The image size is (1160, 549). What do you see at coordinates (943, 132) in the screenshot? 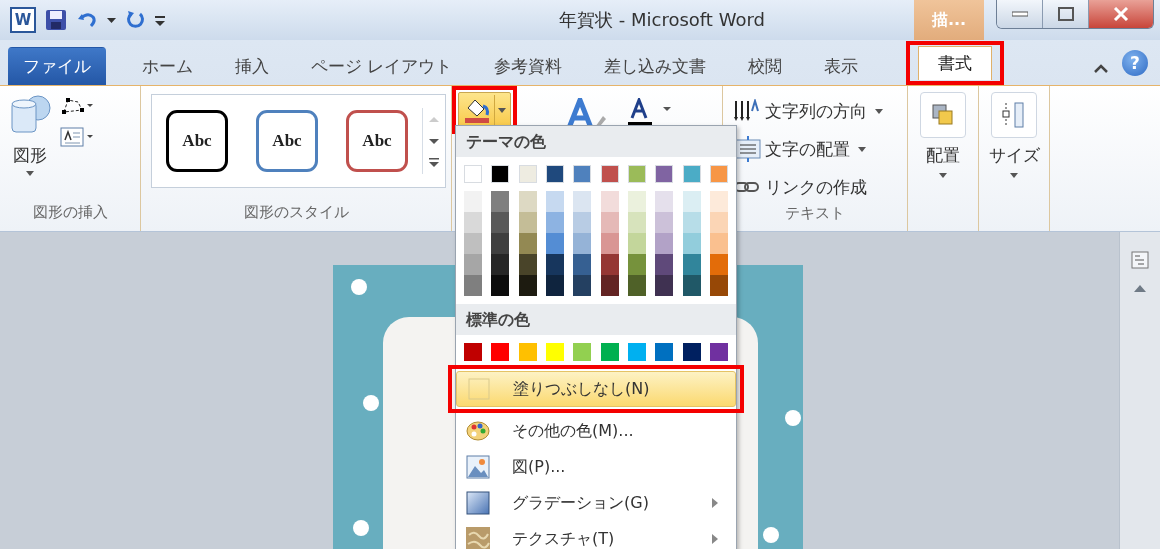
I see `arrange-button: 配置` at bounding box center [943, 132].